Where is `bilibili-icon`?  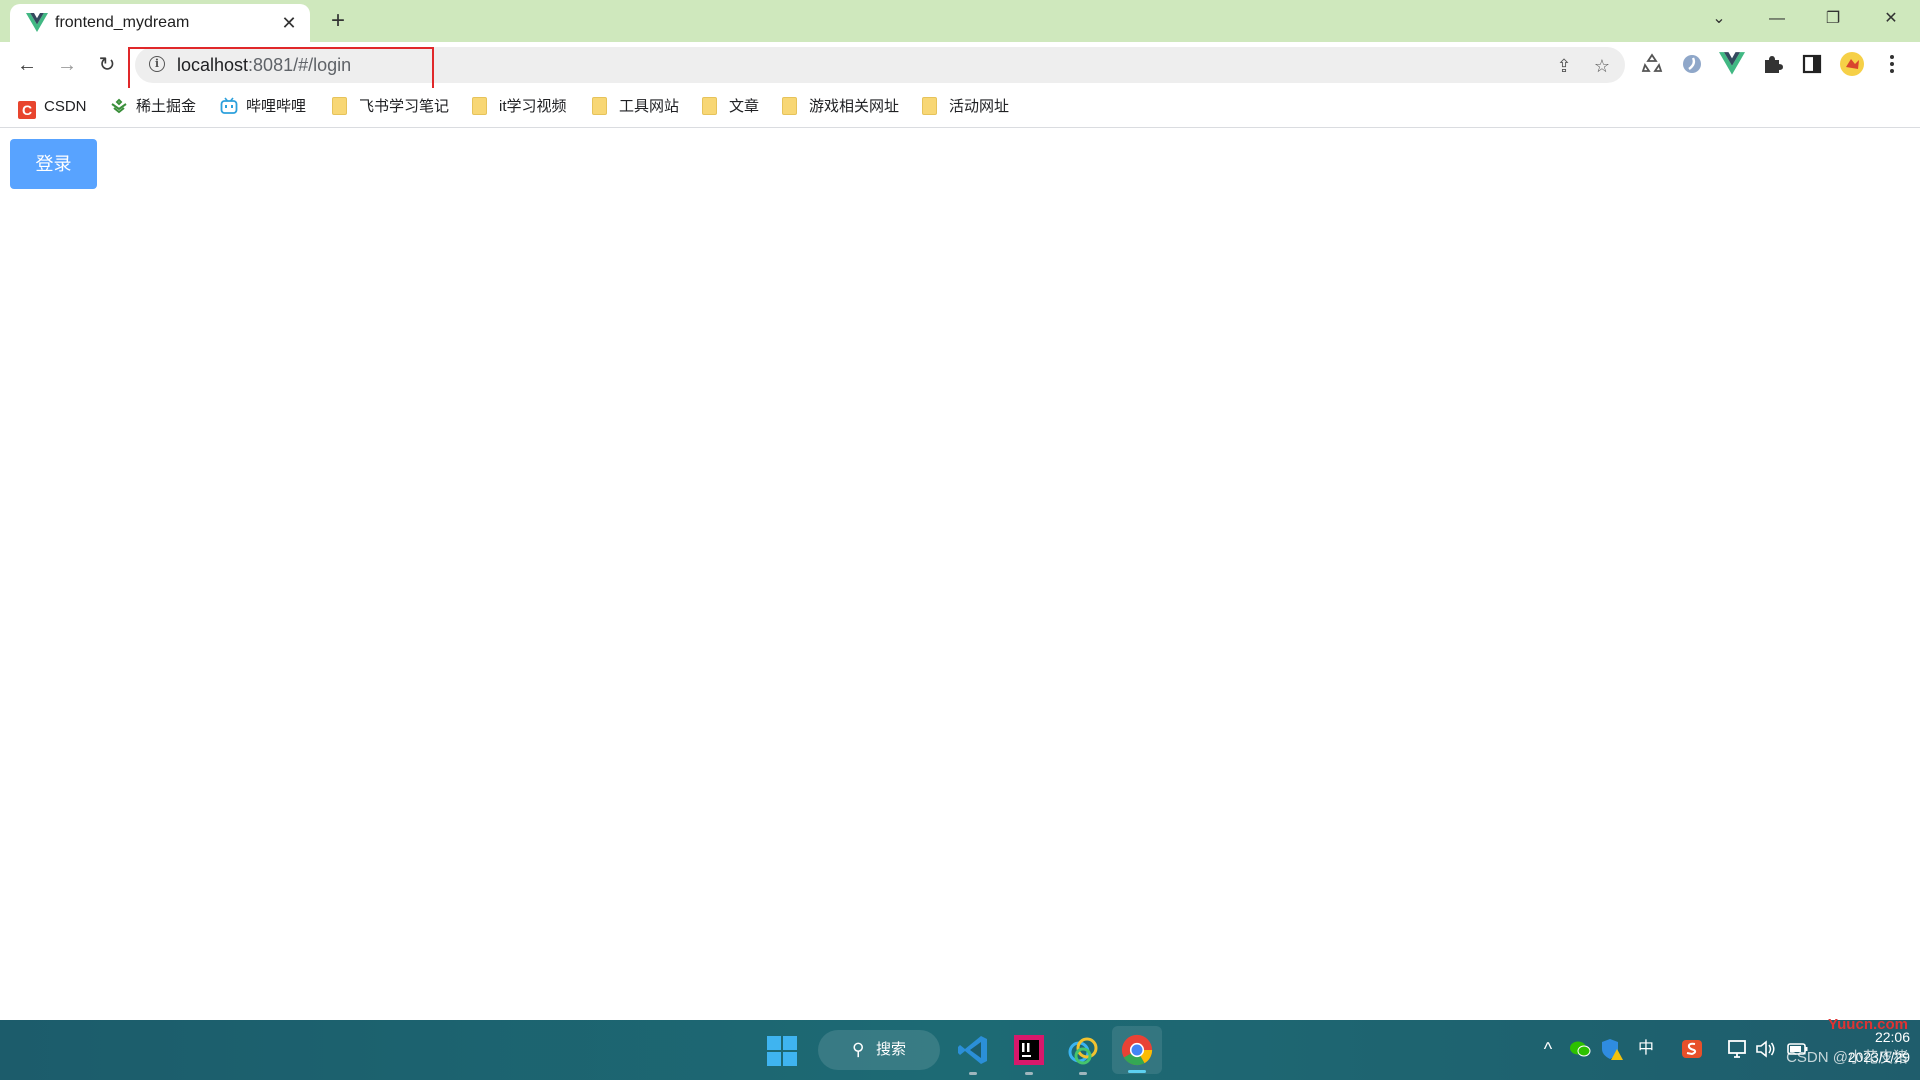 bilibili-icon is located at coordinates (229, 105).